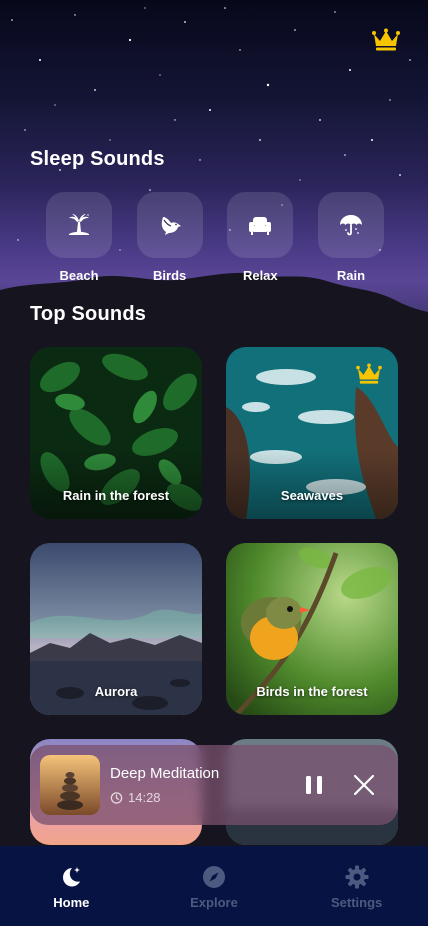 This screenshot has height=926, width=428. I want to click on close-button, so click(364, 785).